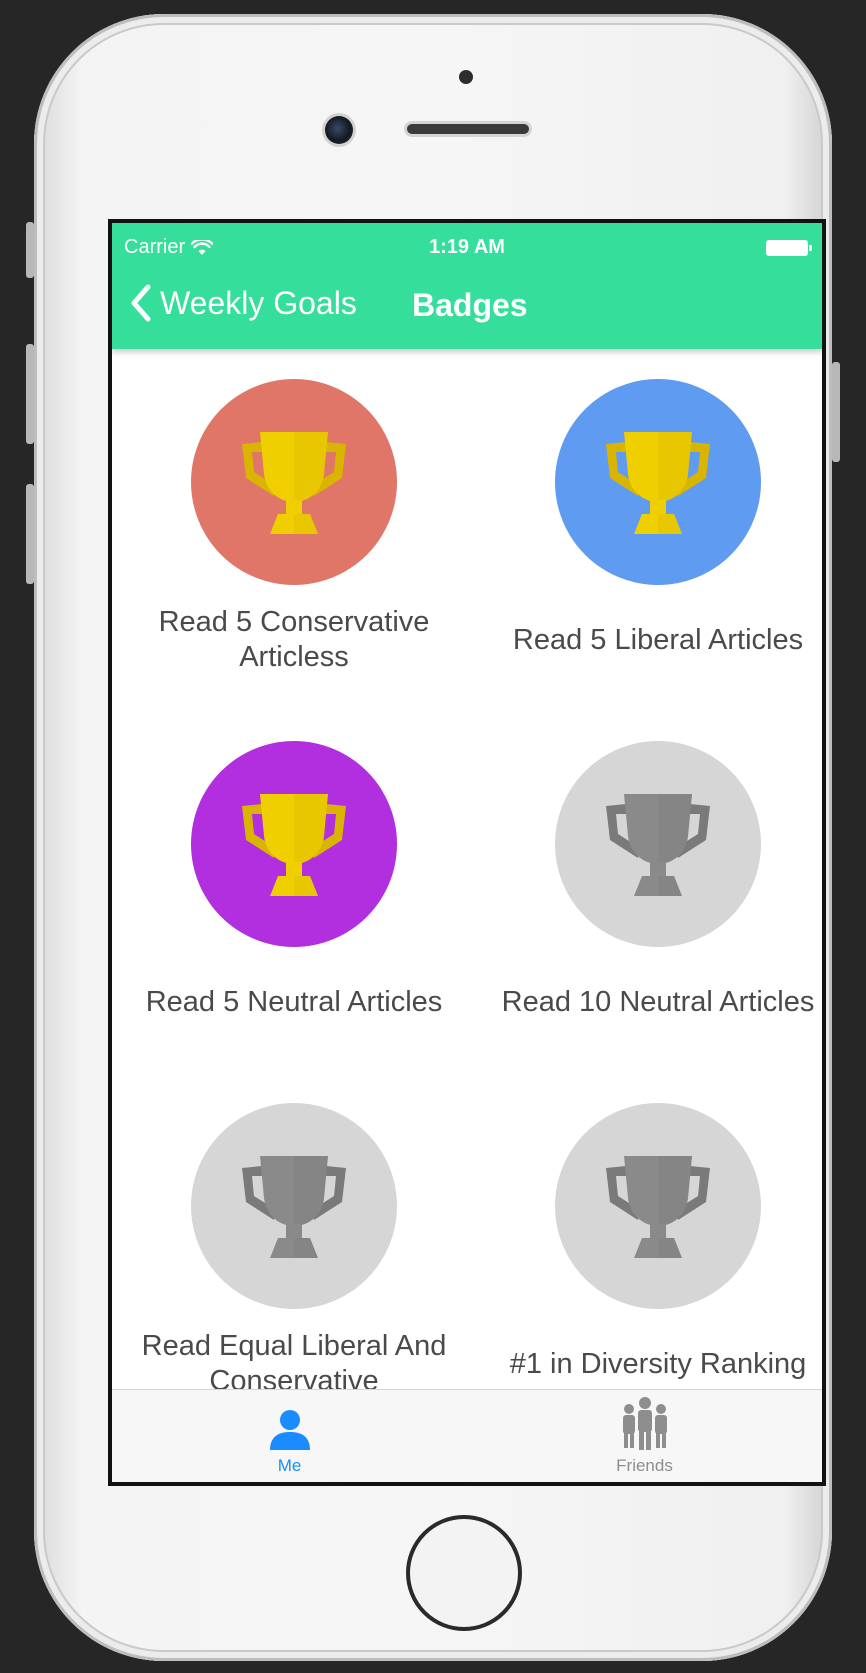 The image size is (866, 1673). Describe the element at coordinates (836, 412) in the screenshot. I see `power-button` at that location.